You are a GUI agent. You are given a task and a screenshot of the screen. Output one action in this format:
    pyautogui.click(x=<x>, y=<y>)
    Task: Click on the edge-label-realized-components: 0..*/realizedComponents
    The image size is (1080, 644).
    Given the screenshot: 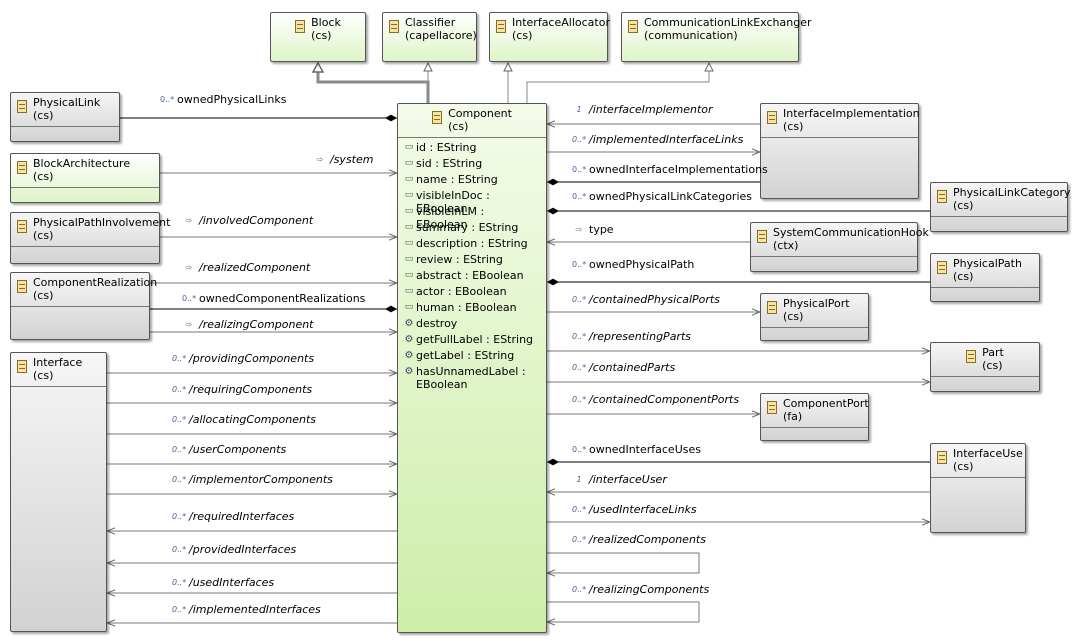 What is the action you would take?
    pyautogui.click(x=639, y=540)
    